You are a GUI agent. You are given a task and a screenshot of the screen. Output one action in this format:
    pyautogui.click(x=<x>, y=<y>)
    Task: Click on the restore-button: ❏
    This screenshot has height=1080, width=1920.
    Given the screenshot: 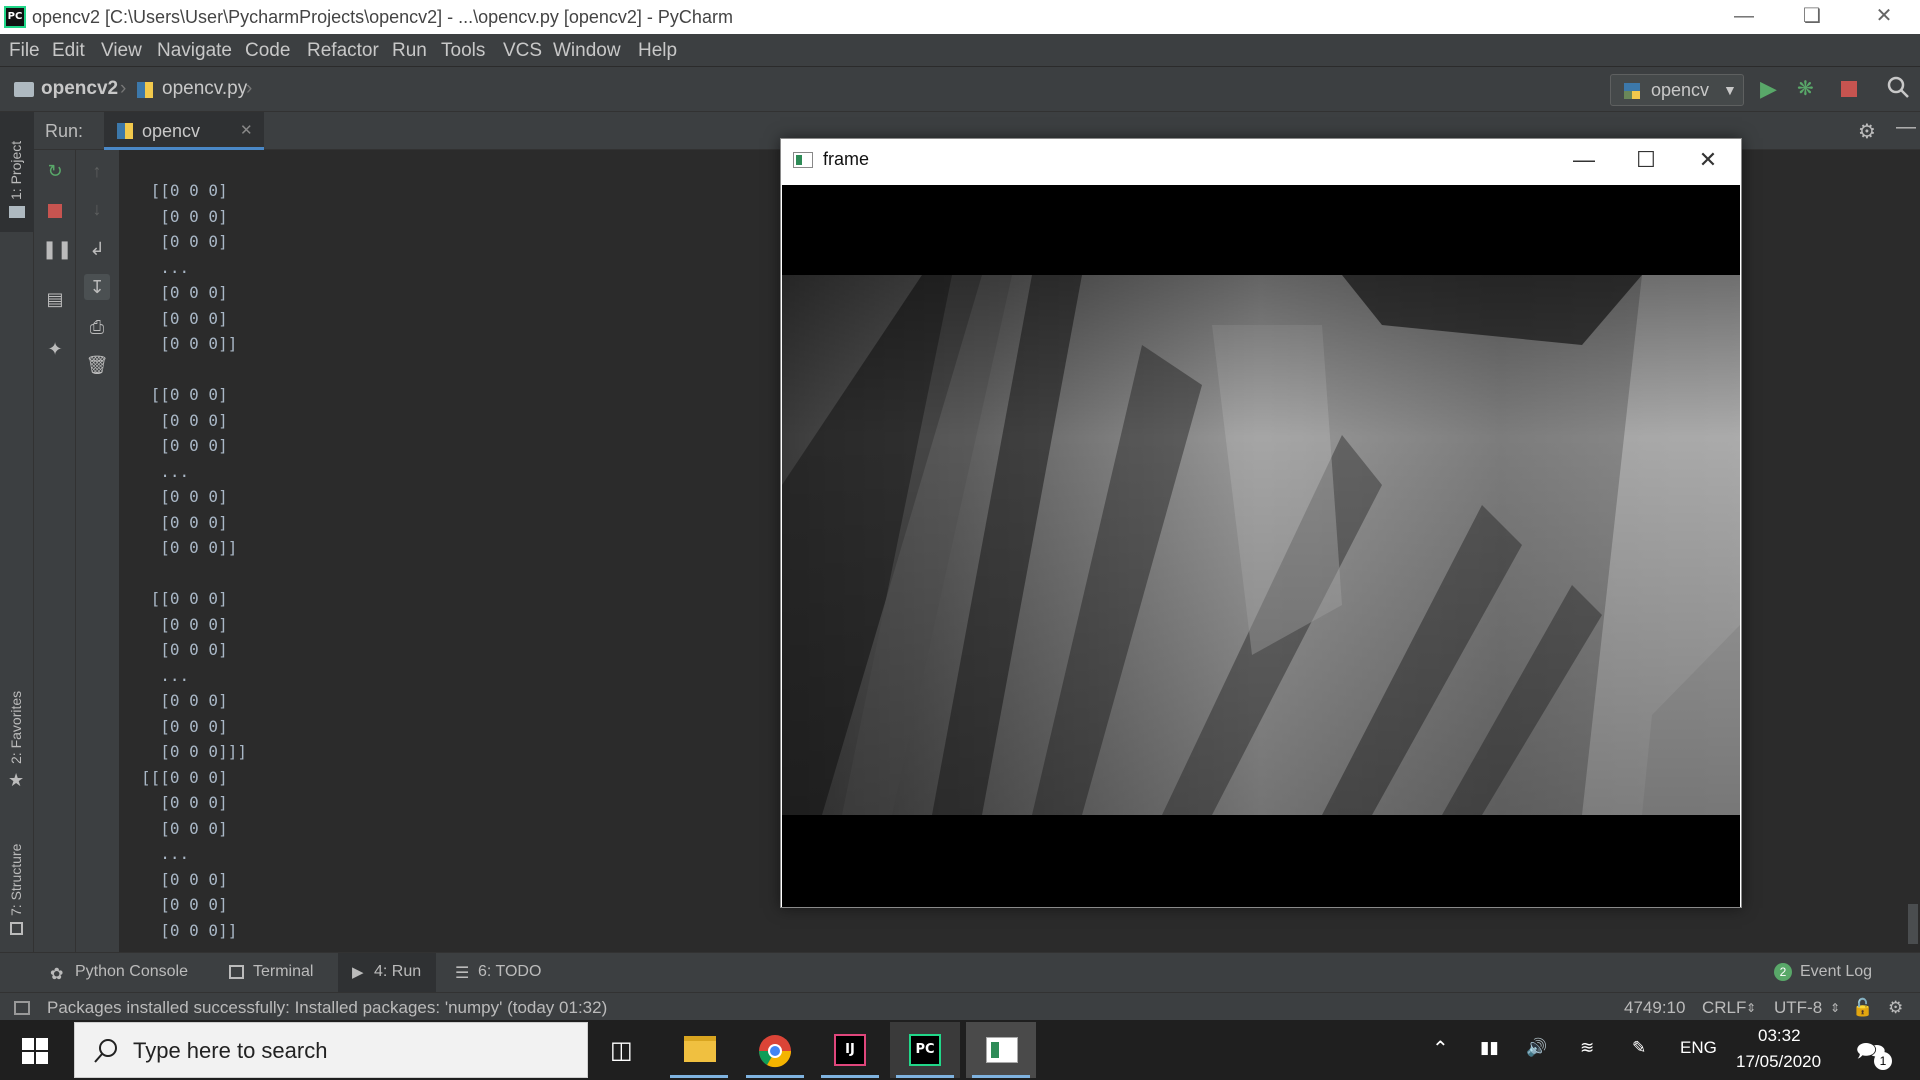 What is the action you would take?
    pyautogui.click(x=1812, y=17)
    